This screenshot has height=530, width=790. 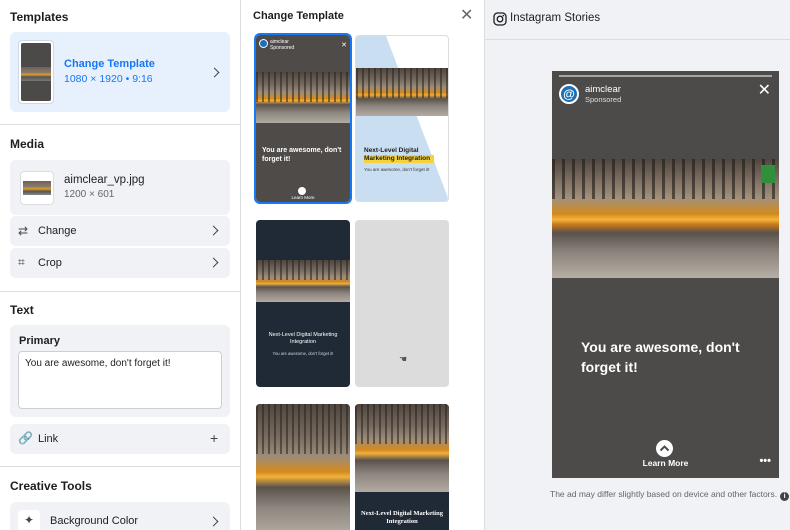 I want to click on change-media-label: Change, so click(x=57, y=231).